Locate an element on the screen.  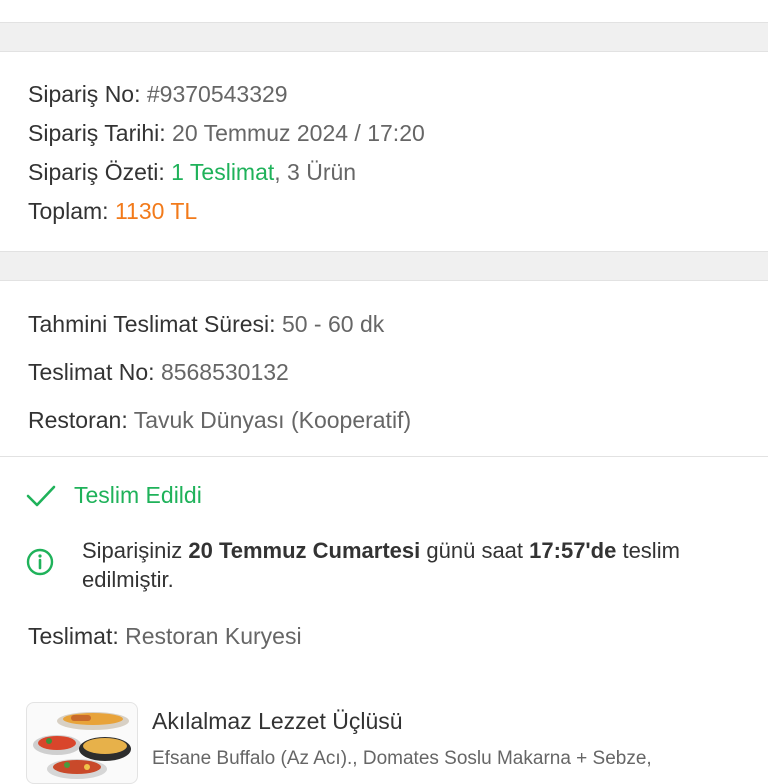
product-name: Akılalmaz Lezzet Üçlüsü is located at coordinates (277, 721).